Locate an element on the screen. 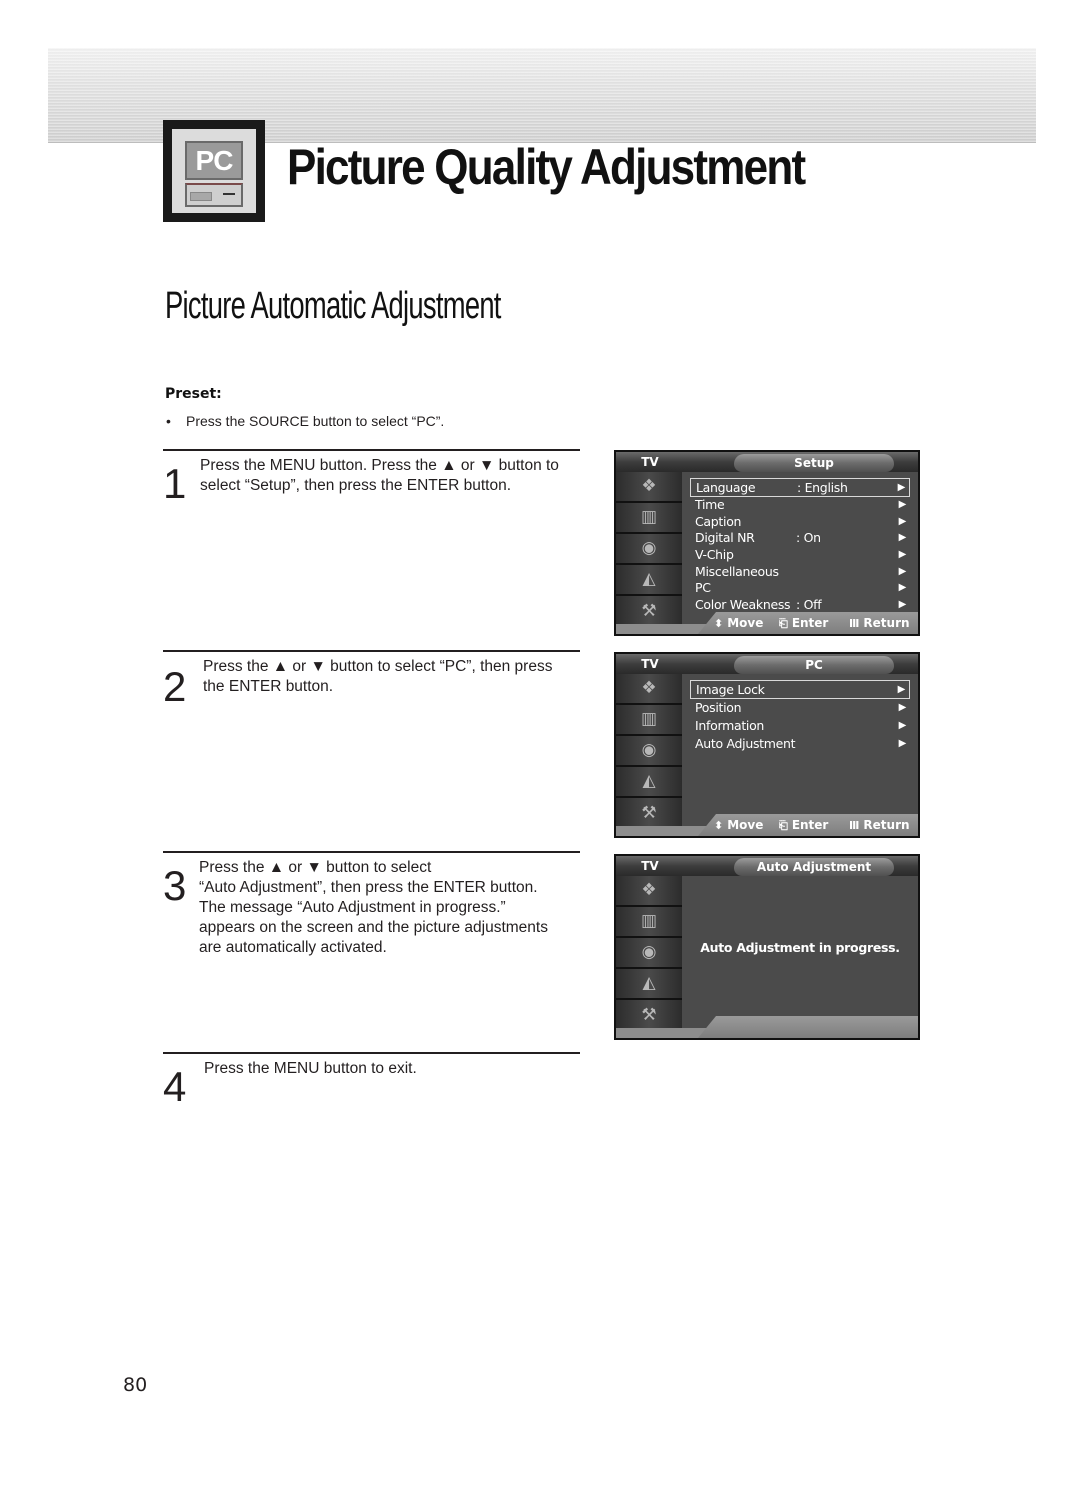  menu-item-label: Position is located at coordinates (718, 707).